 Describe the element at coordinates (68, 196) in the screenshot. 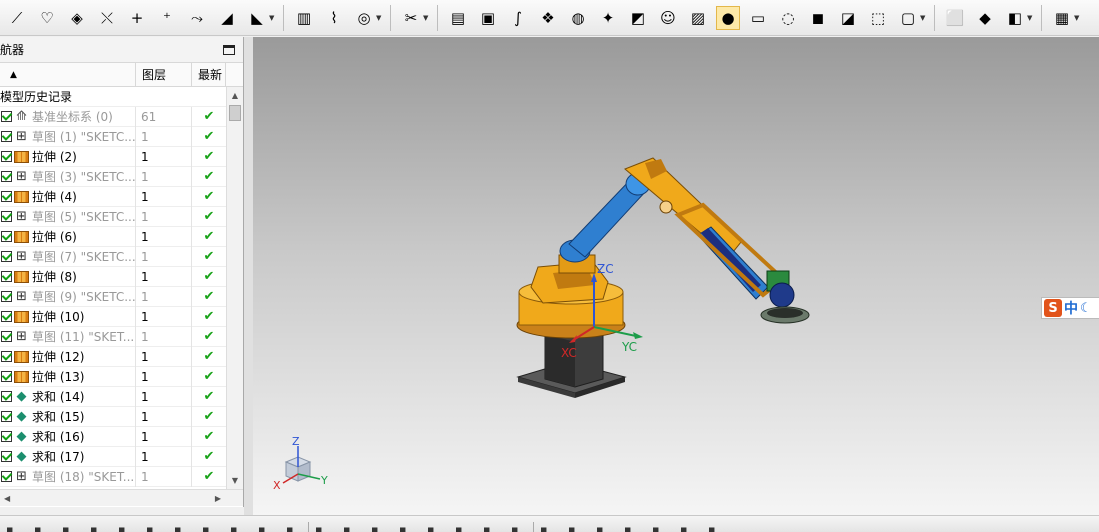

I see `row-name-cell: 拉伸 (4)` at that location.